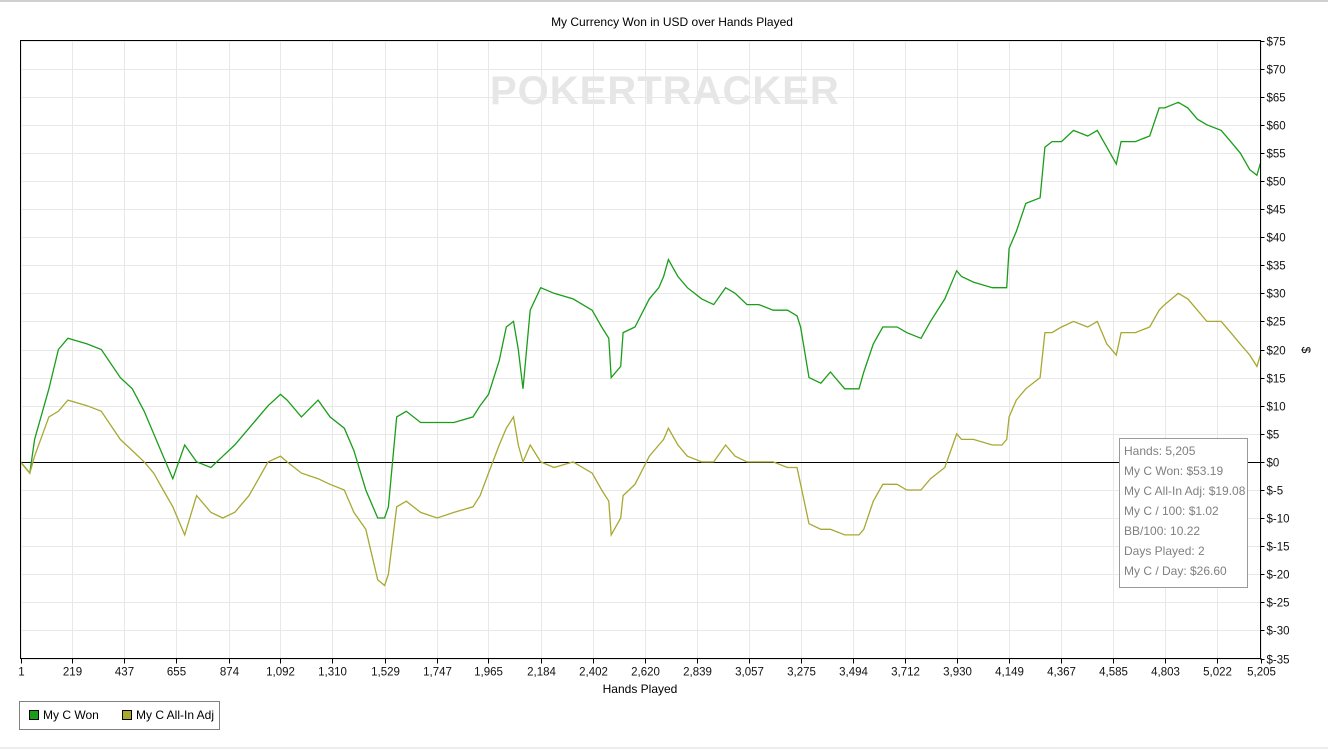 This screenshot has height=750, width=1328. Describe the element at coordinates (665, 91) in the screenshot. I see `watermark-text: POKERTRACKER` at that location.